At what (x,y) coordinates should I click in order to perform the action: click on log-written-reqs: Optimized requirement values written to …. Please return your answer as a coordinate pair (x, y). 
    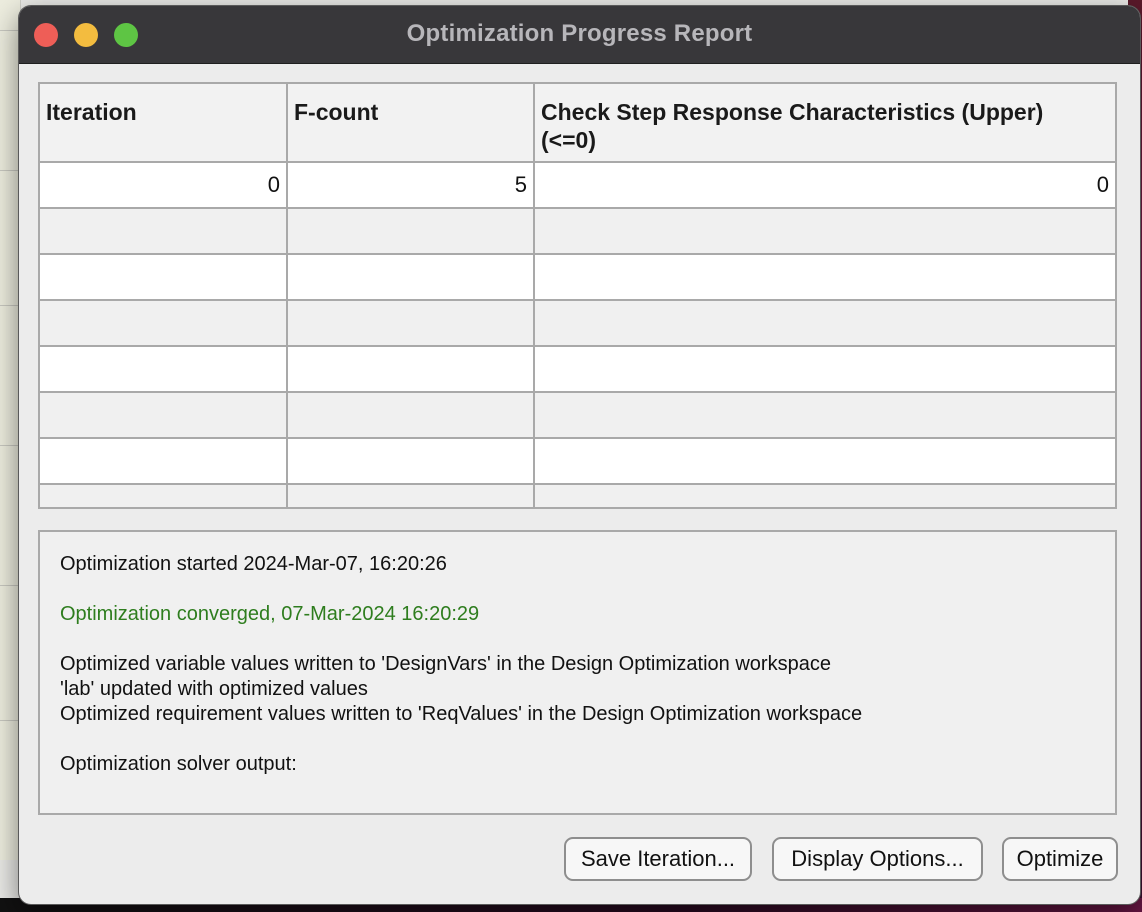
    Looking at the image, I should click on (461, 714).